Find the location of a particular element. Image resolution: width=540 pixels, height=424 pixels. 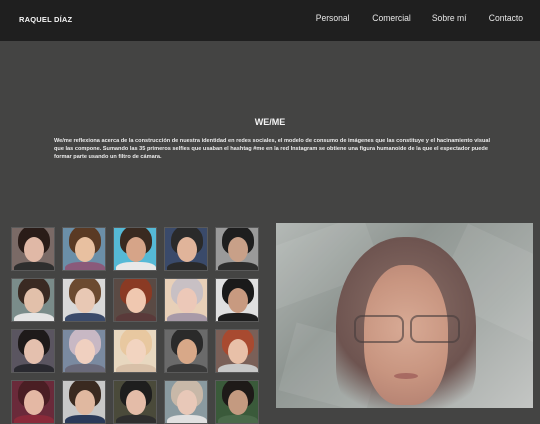

project-title: WE/ME is located at coordinates (270, 122).